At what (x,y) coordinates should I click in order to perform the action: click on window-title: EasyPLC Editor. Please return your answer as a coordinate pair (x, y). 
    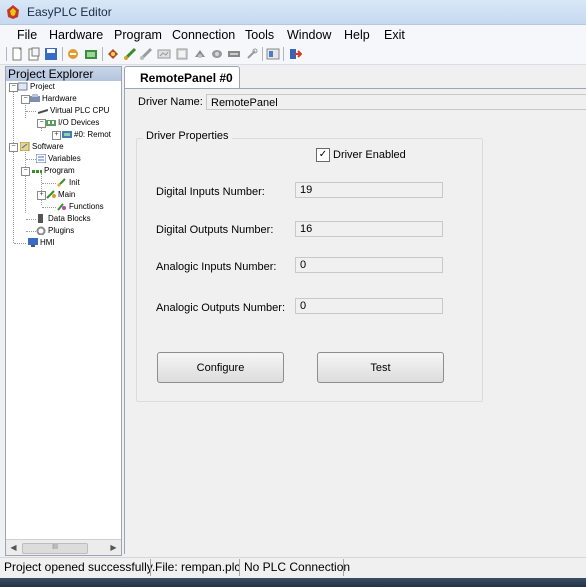
    Looking at the image, I should click on (69, 12).